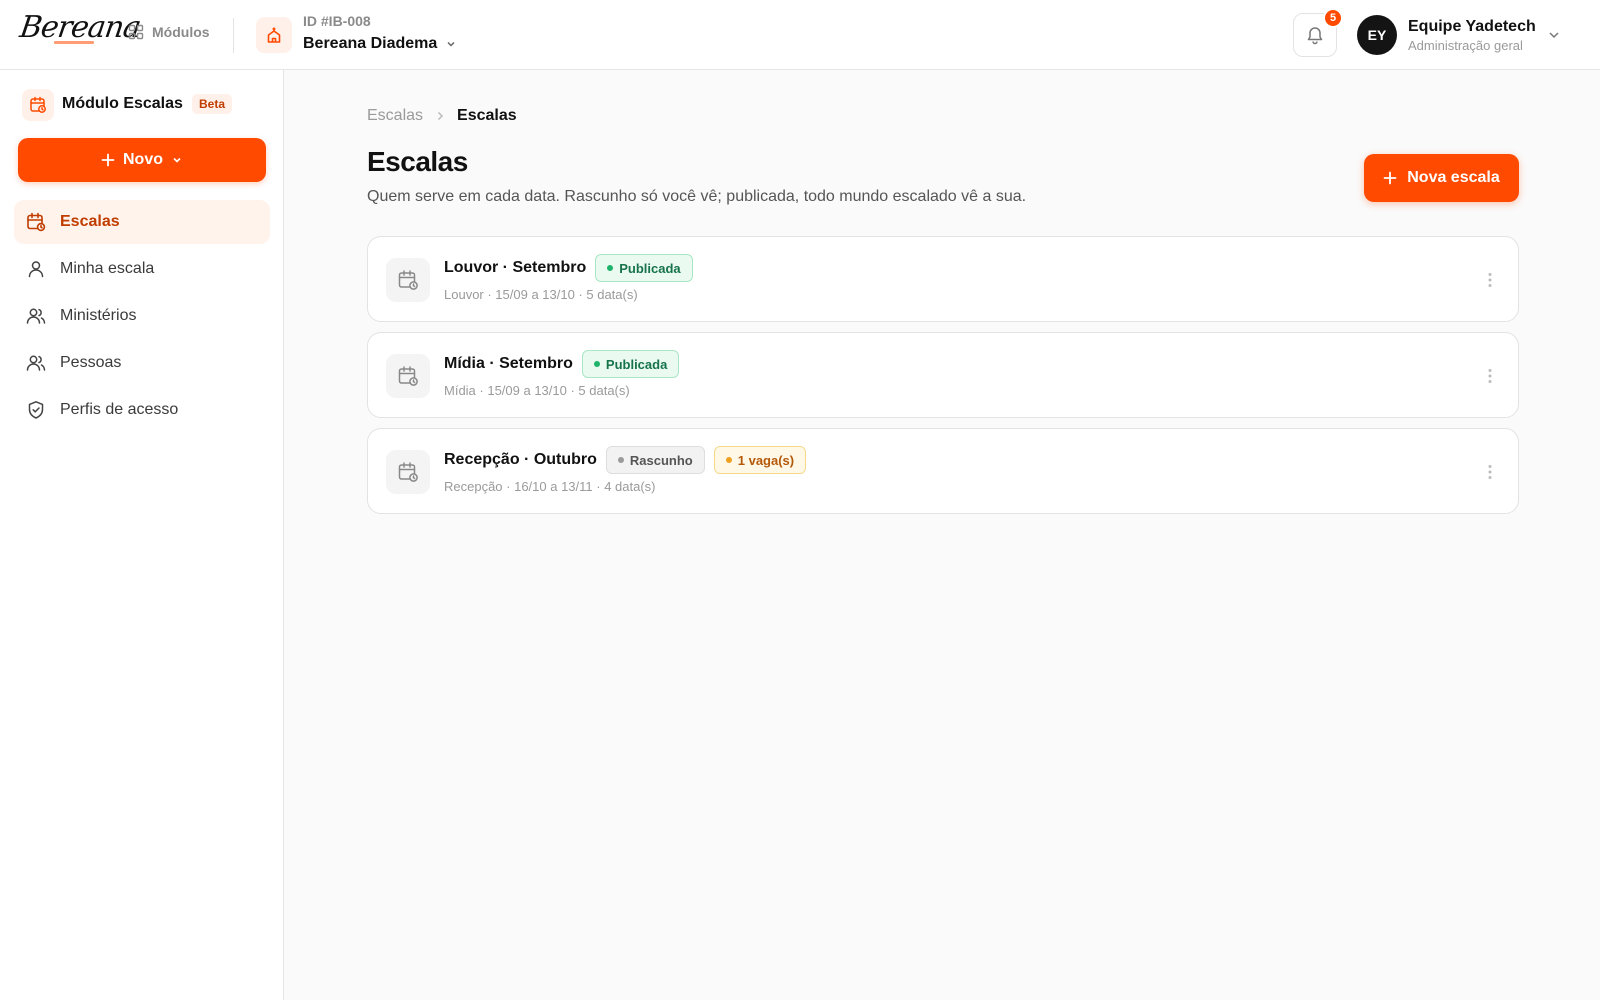 Image resolution: width=1600 pixels, height=1000 pixels. I want to click on breadcrumb: Escalas Escalas, so click(442, 116).